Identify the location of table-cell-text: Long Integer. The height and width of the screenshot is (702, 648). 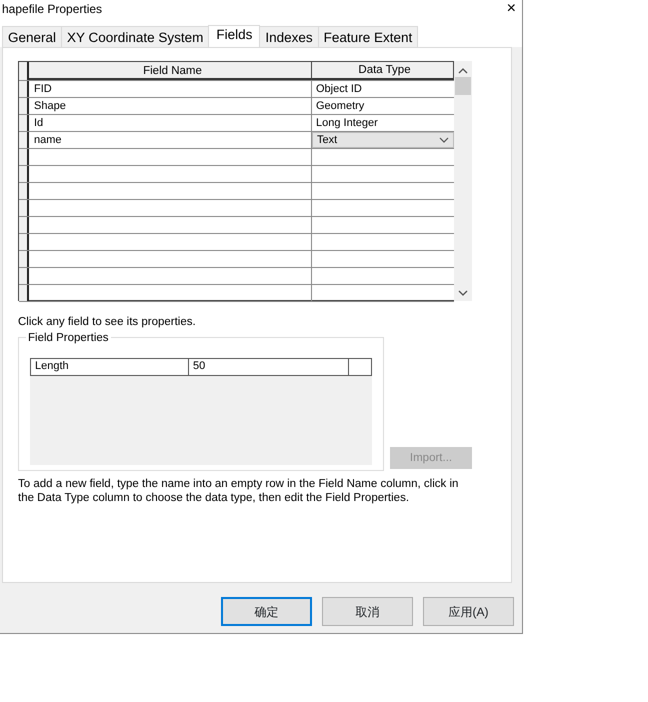
(347, 123).